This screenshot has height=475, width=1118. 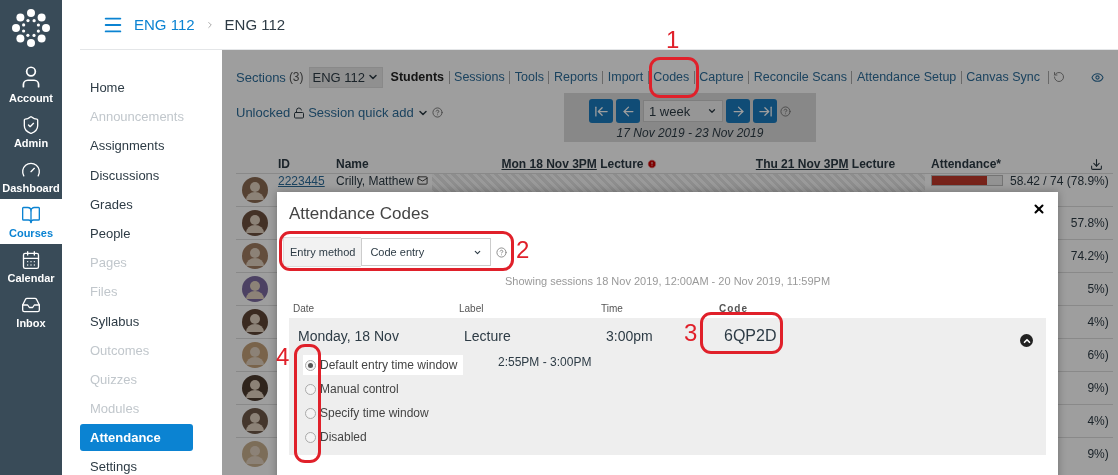 I want to click on attendance-value: 58.42 / 74 (78.9%), so click(x=1059, y=181).